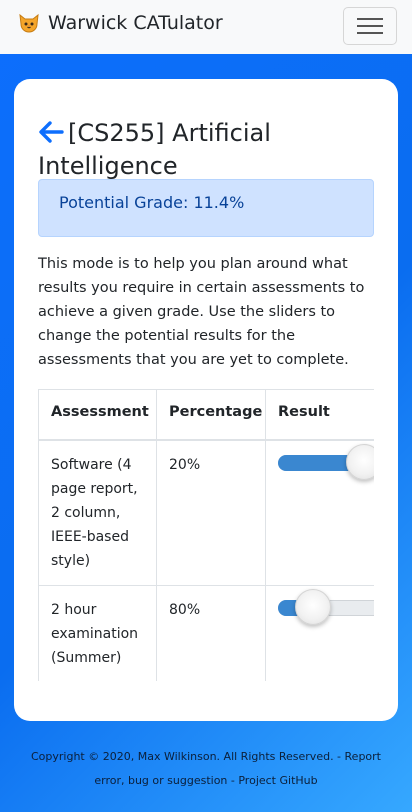 The height and width of the screenshot is (812, 412). I want to click on page-title: [CS255] Artificial Intelligence, so click(203, 150).